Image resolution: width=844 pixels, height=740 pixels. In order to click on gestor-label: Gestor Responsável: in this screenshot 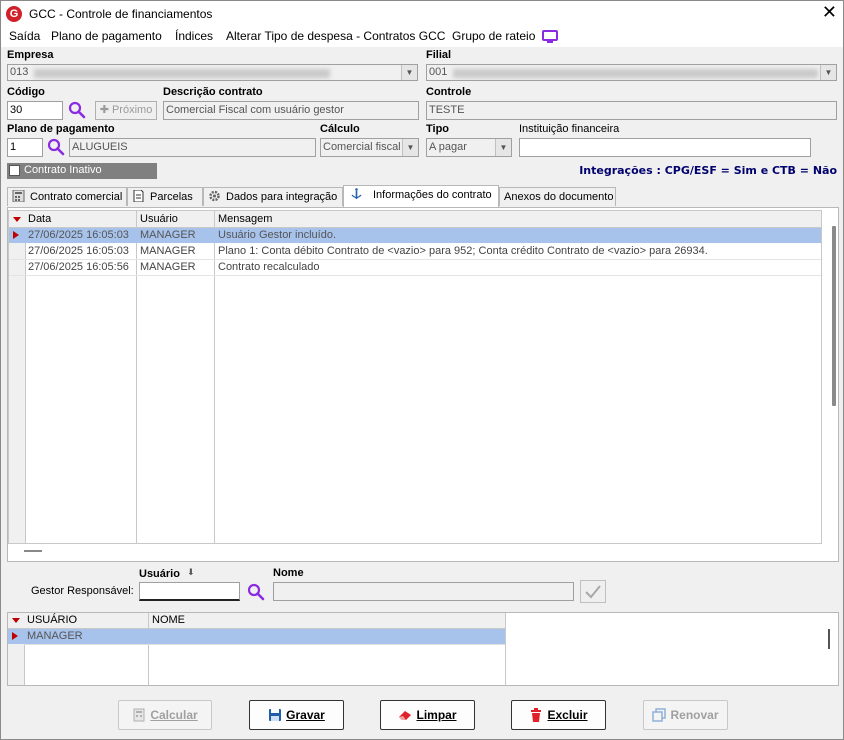, I will do `click(82, 591)`.